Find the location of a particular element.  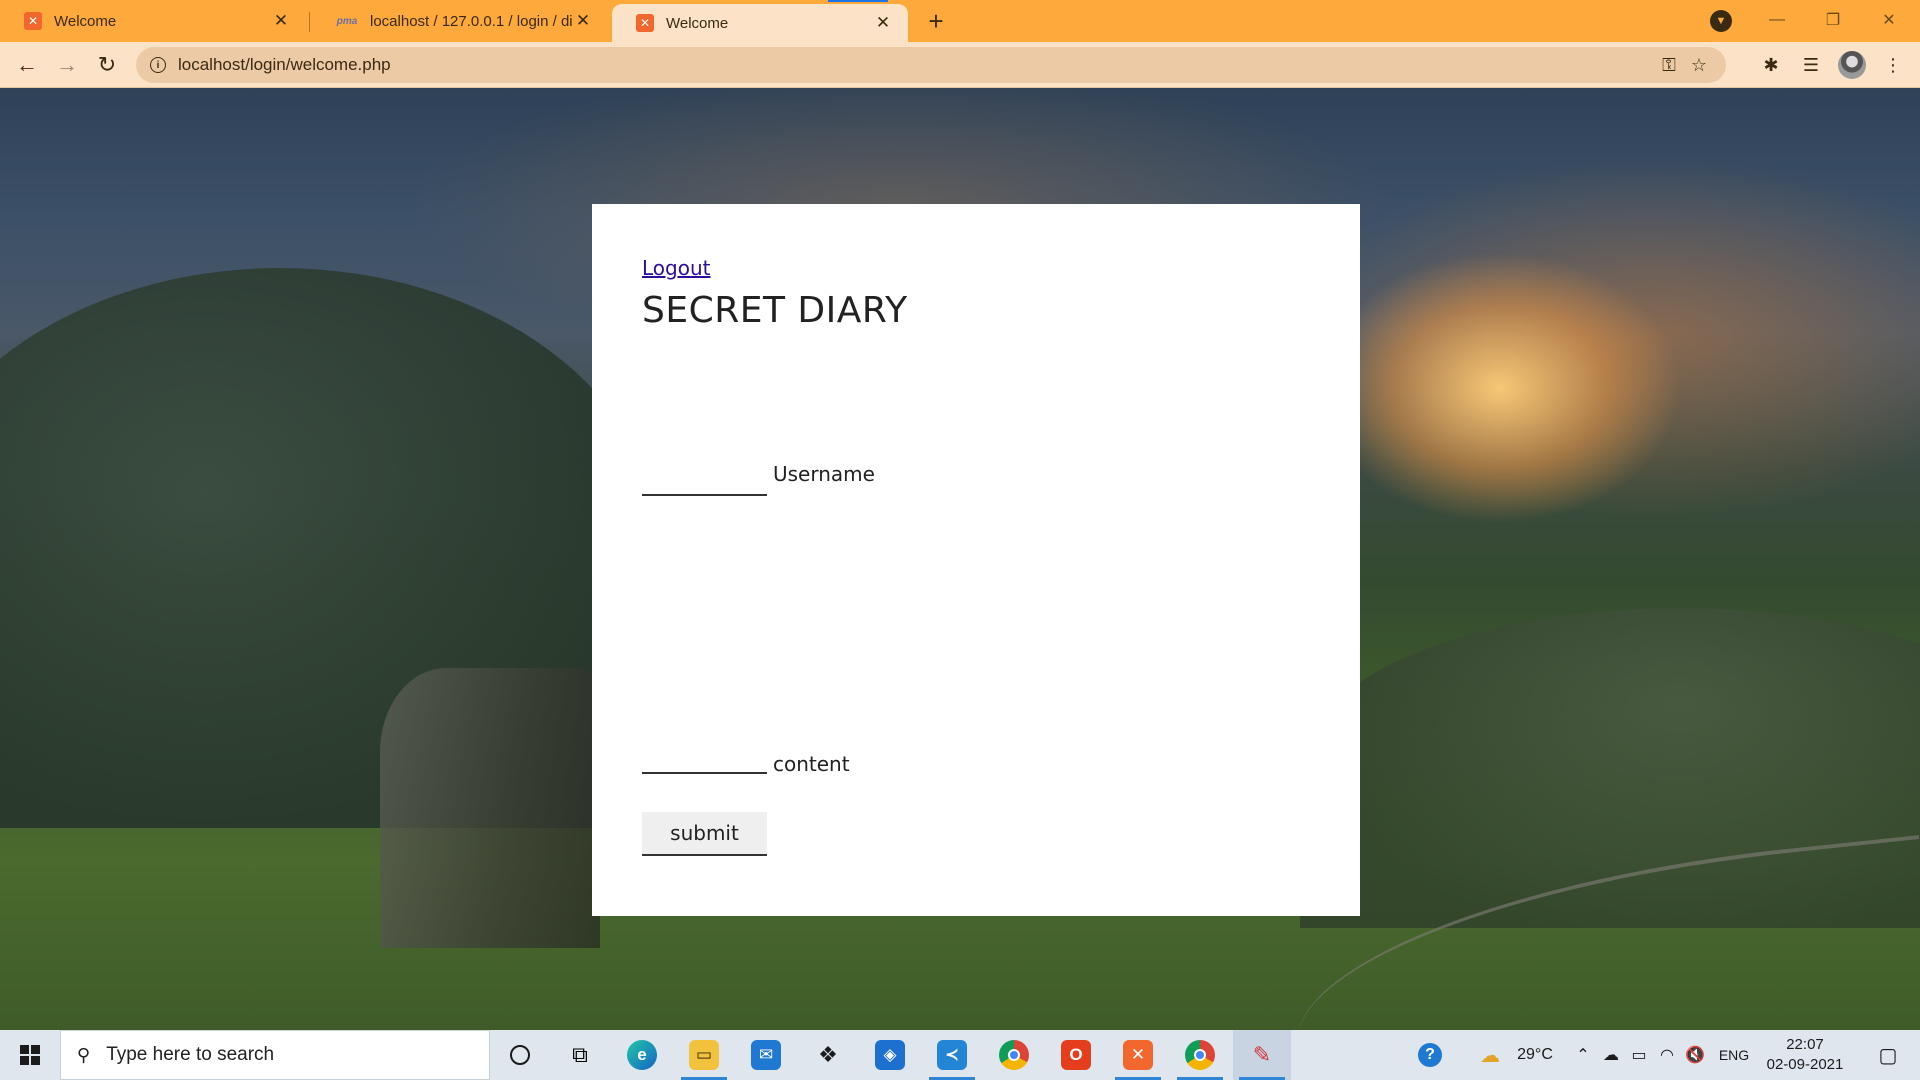

start-button is located at coordinates (30, 1055).